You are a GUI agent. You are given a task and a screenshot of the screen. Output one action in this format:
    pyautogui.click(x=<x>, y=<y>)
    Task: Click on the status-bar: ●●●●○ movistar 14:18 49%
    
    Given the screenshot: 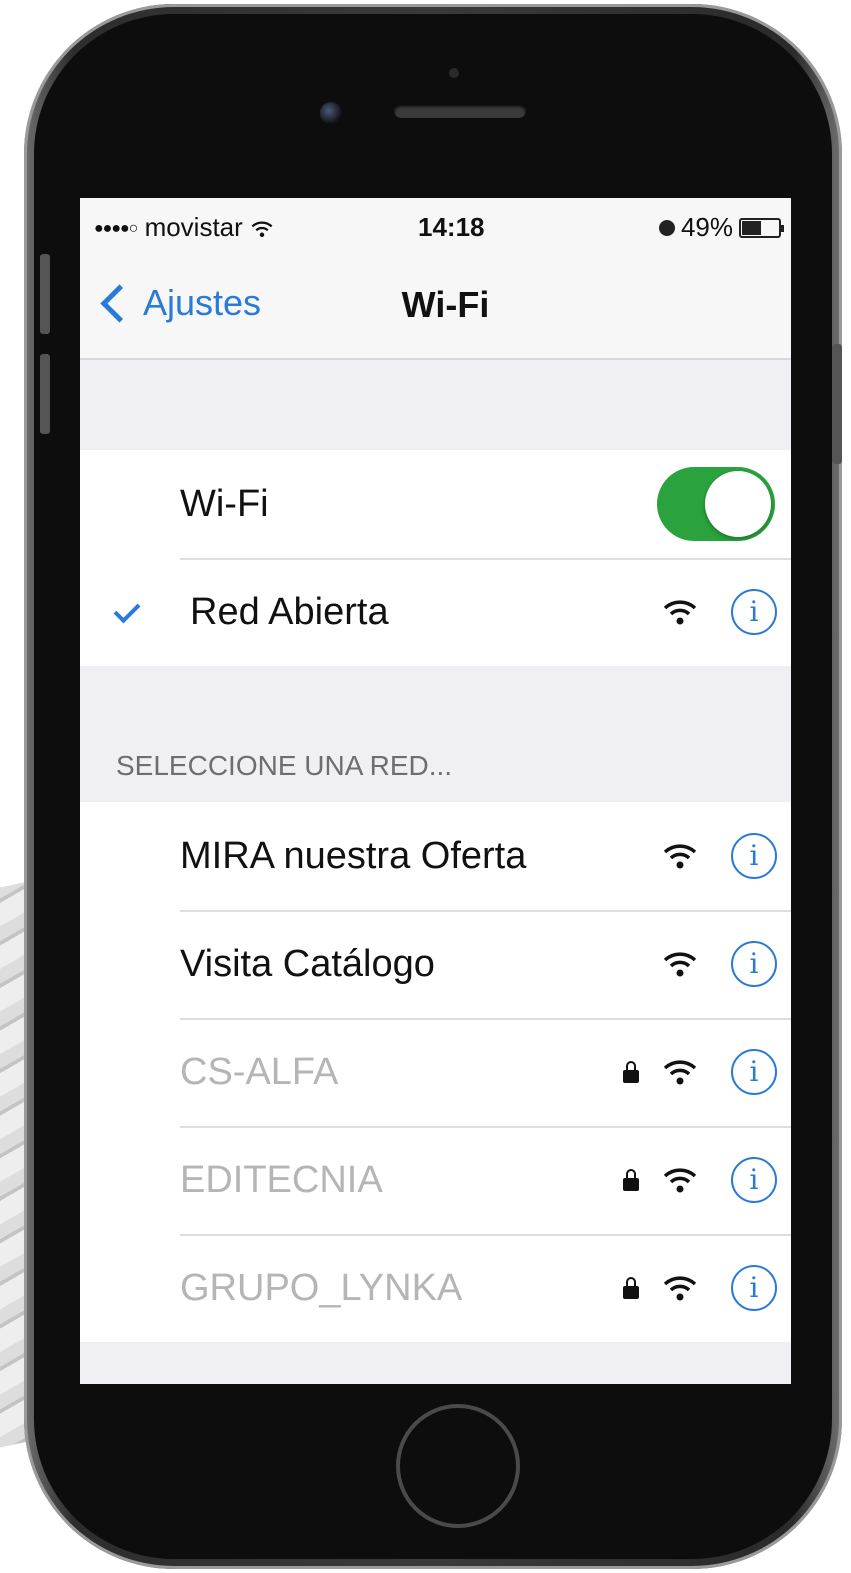 What is the action you would take?
    pyautogui.click(x=435, y=228)
    